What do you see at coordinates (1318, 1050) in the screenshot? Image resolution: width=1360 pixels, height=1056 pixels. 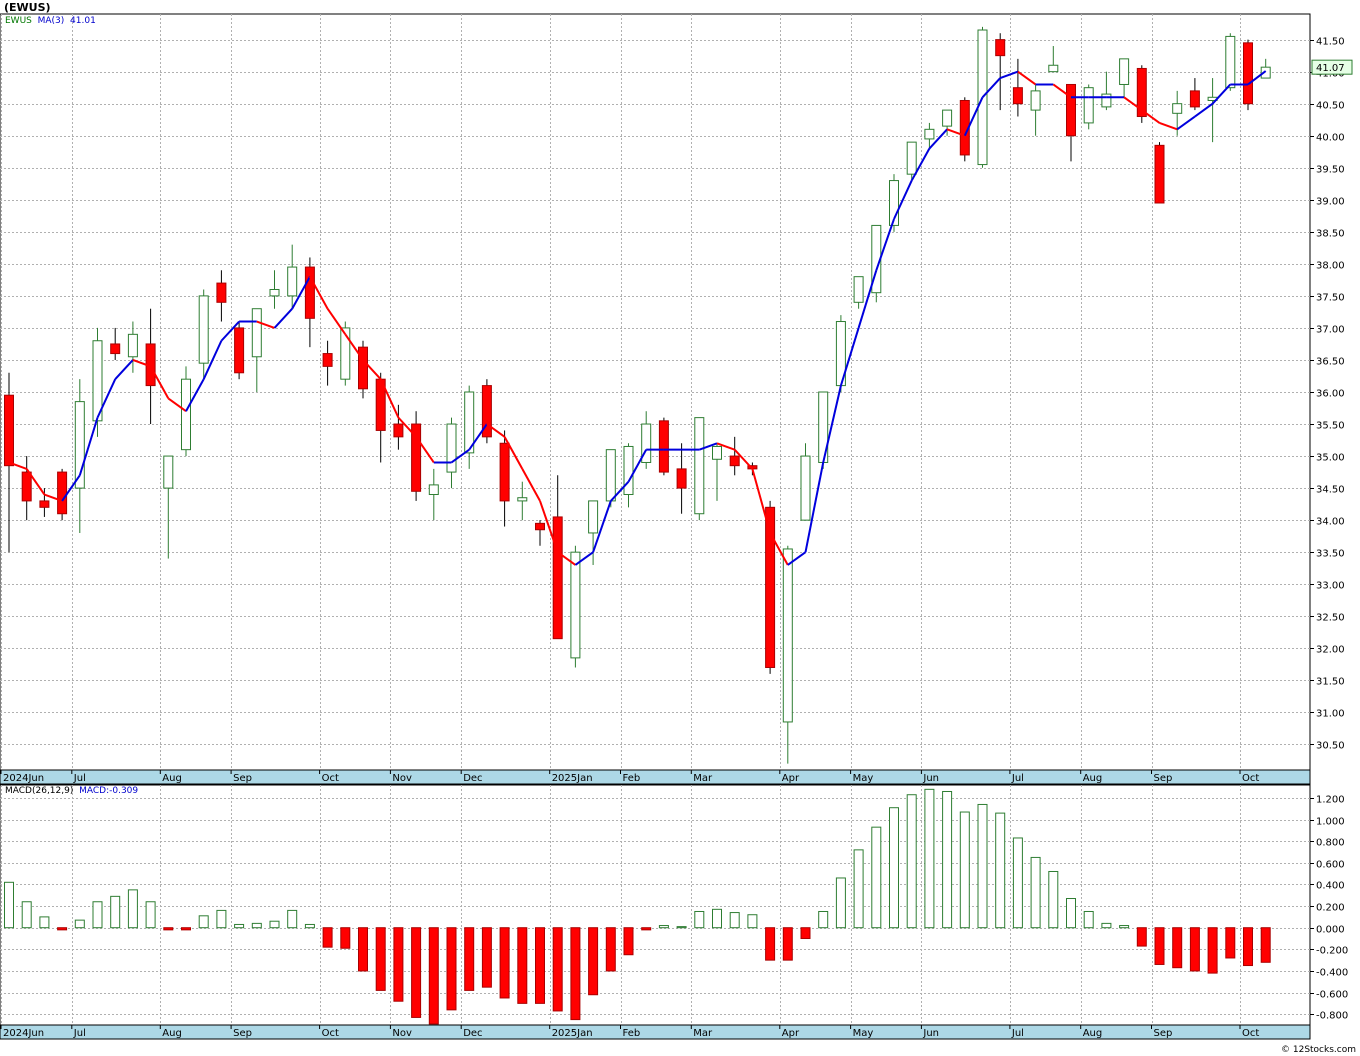 I see `credit-text: © 12Stocks.com` at bounding box center [1318, 1050].